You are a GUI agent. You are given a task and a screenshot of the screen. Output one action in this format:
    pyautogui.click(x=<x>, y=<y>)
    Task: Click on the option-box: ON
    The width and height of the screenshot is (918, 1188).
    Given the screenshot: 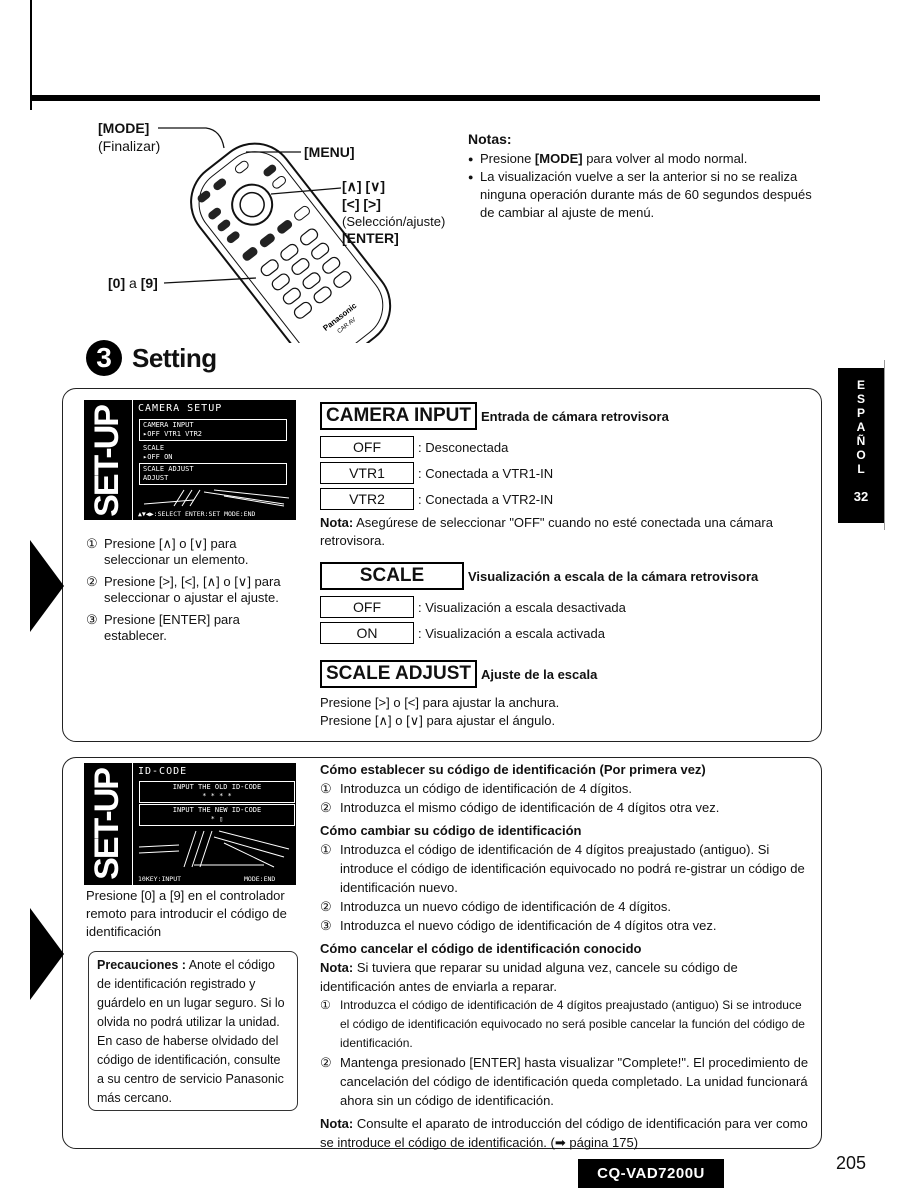 What is the action you would take?
    pyautogui.click(x=367, y=633)
    